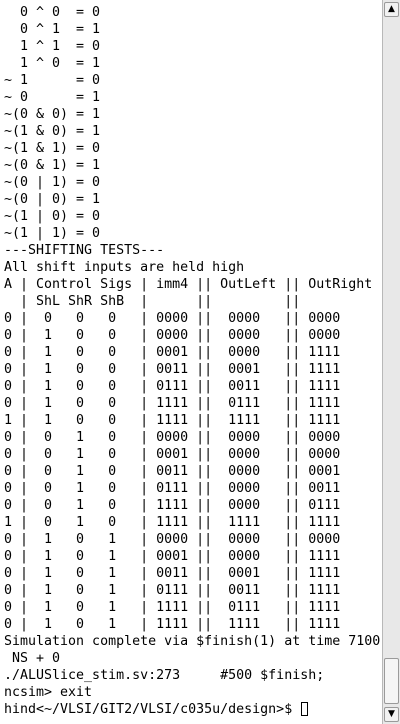 Image resolution: width=400 pixels, height=724 pixels. I want to click on terminal-line: 0 | 1 0 1 | 0000 || 0000 || 0000, so click(172, 539).